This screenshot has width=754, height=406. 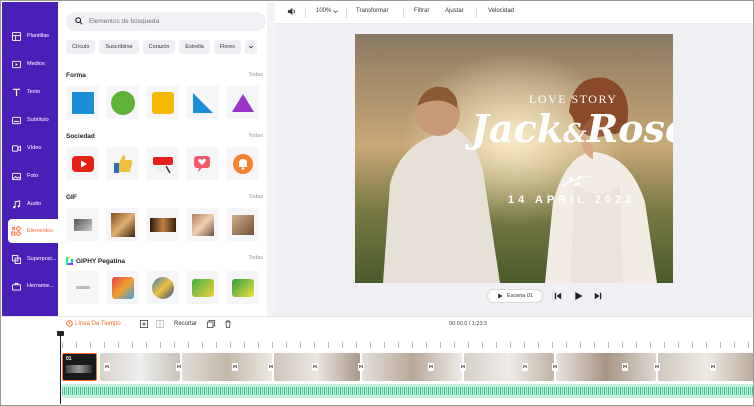 What do you see at coordinates (255, 258) in the screenshot?
I see `see-all-giphy: Todas` at bounding box center [255, 258].